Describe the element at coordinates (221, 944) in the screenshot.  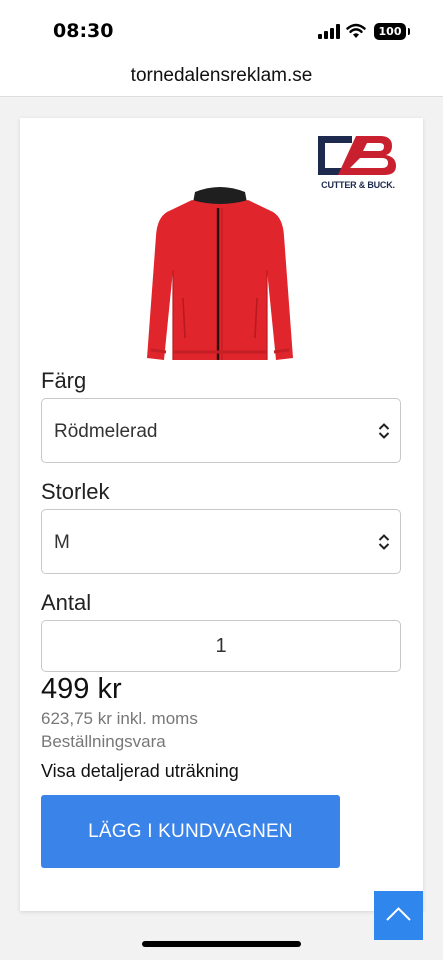
I see `home-indicator` at that location.